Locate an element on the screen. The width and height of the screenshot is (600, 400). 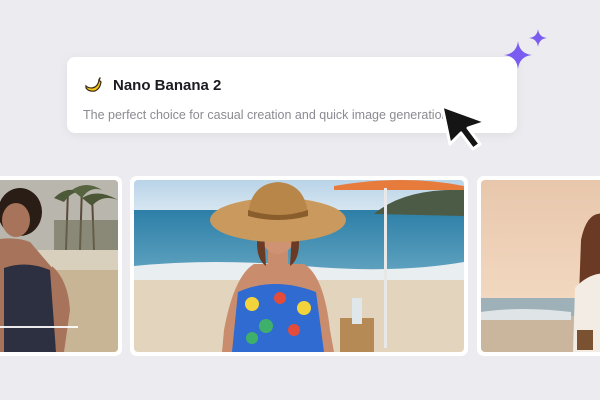
carousel-progress-bar is located at coordinates (39, 327).